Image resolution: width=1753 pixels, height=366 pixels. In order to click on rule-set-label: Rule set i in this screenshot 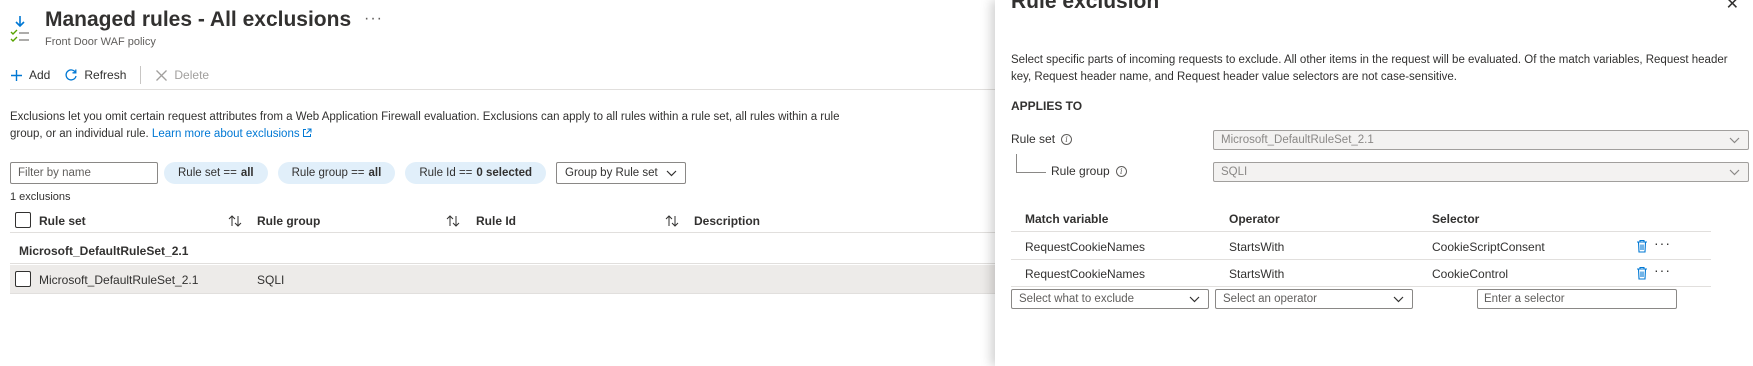, I will do `click(1042, 139)`.